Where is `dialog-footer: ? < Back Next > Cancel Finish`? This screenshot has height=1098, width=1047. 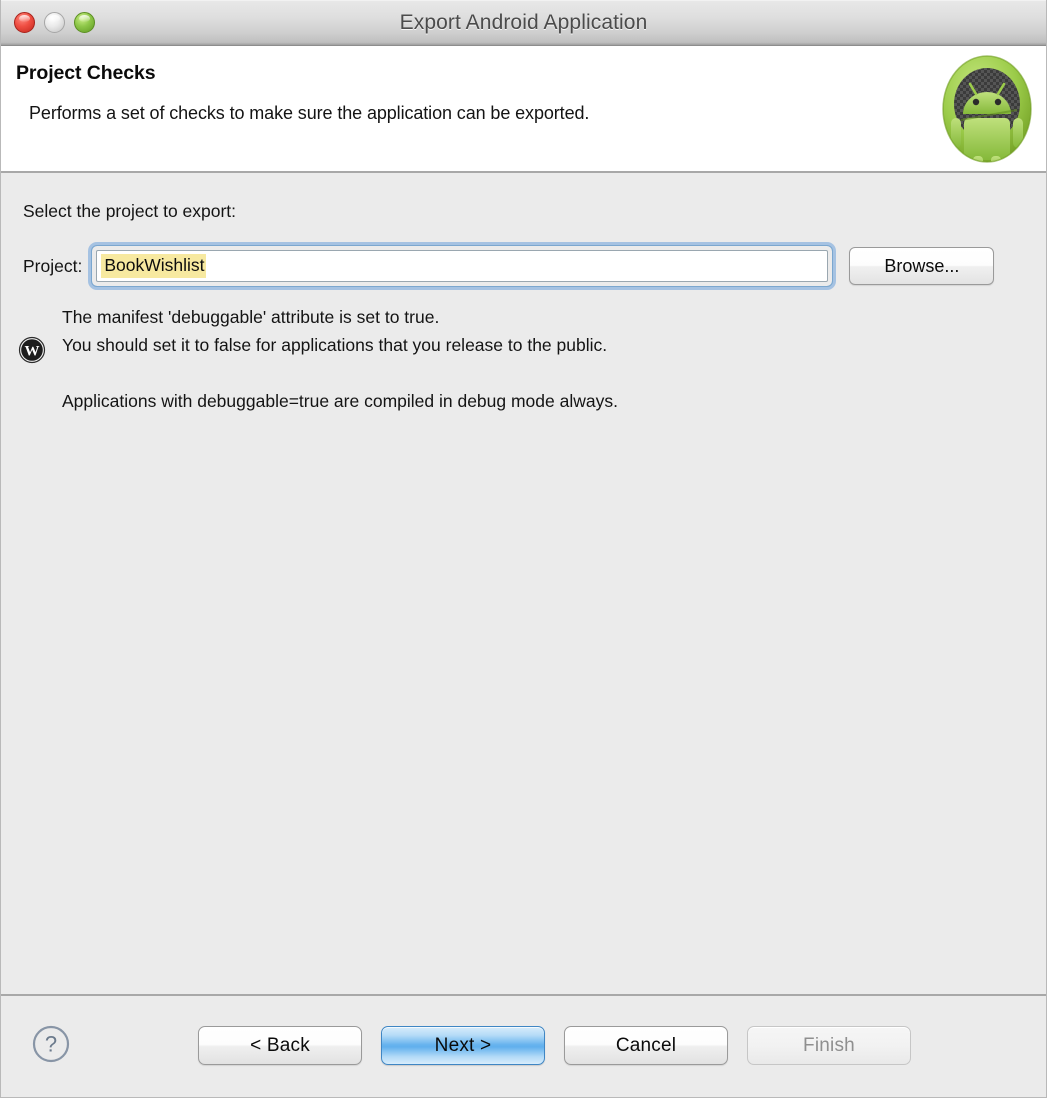
dialog-footer: ? < Back Next > Cancel Finish is located at coordinates (523, 1045).